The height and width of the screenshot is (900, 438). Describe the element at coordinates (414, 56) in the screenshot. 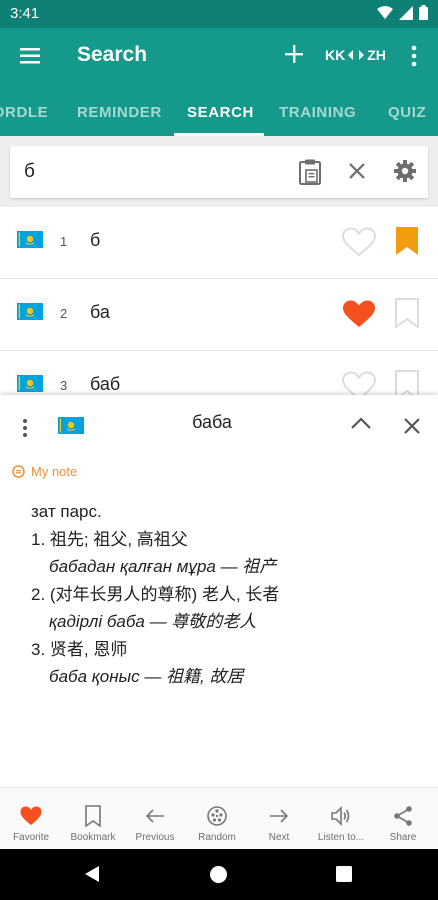

I see `overflow-menu-icon` at that location.